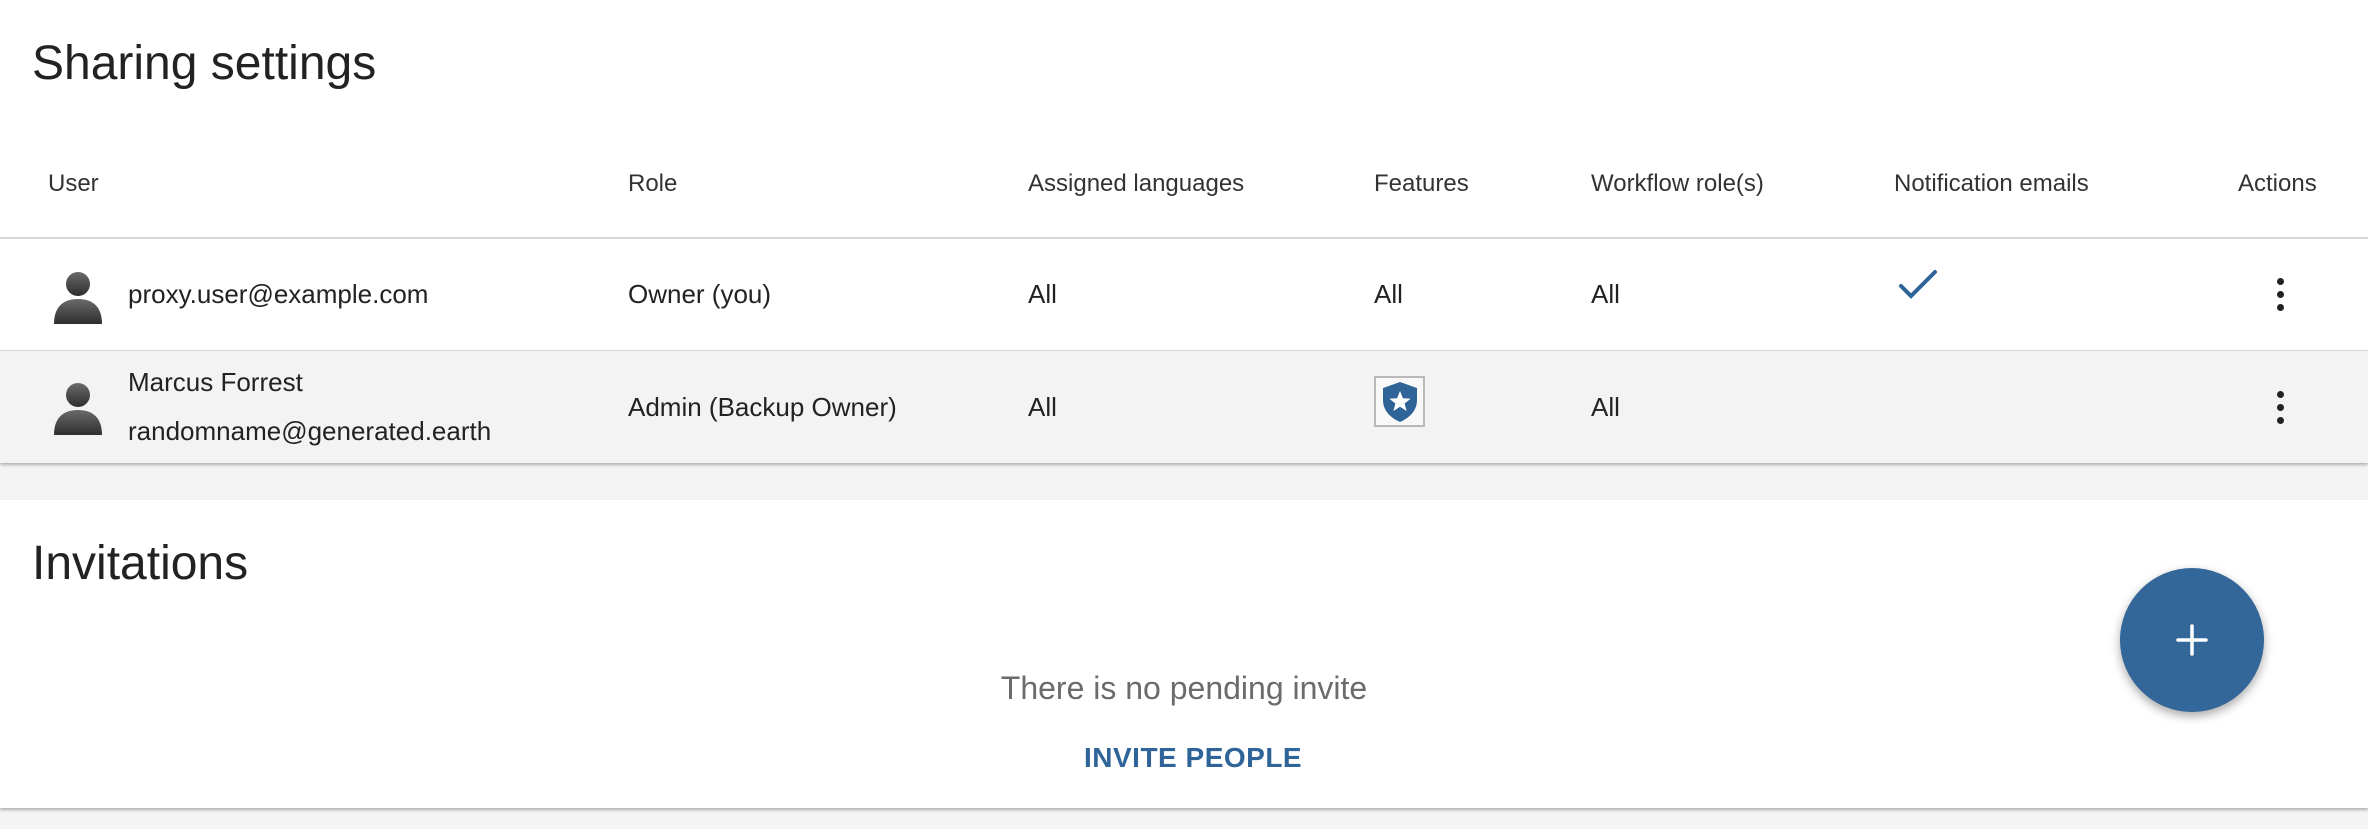 This screenshot has height=829, width=2368. What do you see at coordinates (1918, 287) in the screenshot?
I see `checkmark-icon` at bounding box center [1918, 287].